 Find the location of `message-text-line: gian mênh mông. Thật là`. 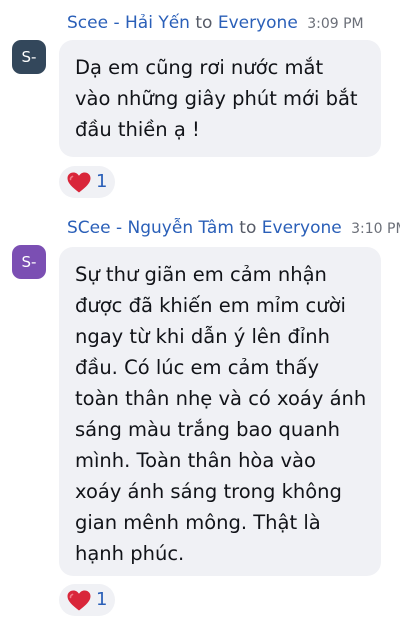

message-text-line: gian mênh mông. Thật là is located at coordinates (198, 522).